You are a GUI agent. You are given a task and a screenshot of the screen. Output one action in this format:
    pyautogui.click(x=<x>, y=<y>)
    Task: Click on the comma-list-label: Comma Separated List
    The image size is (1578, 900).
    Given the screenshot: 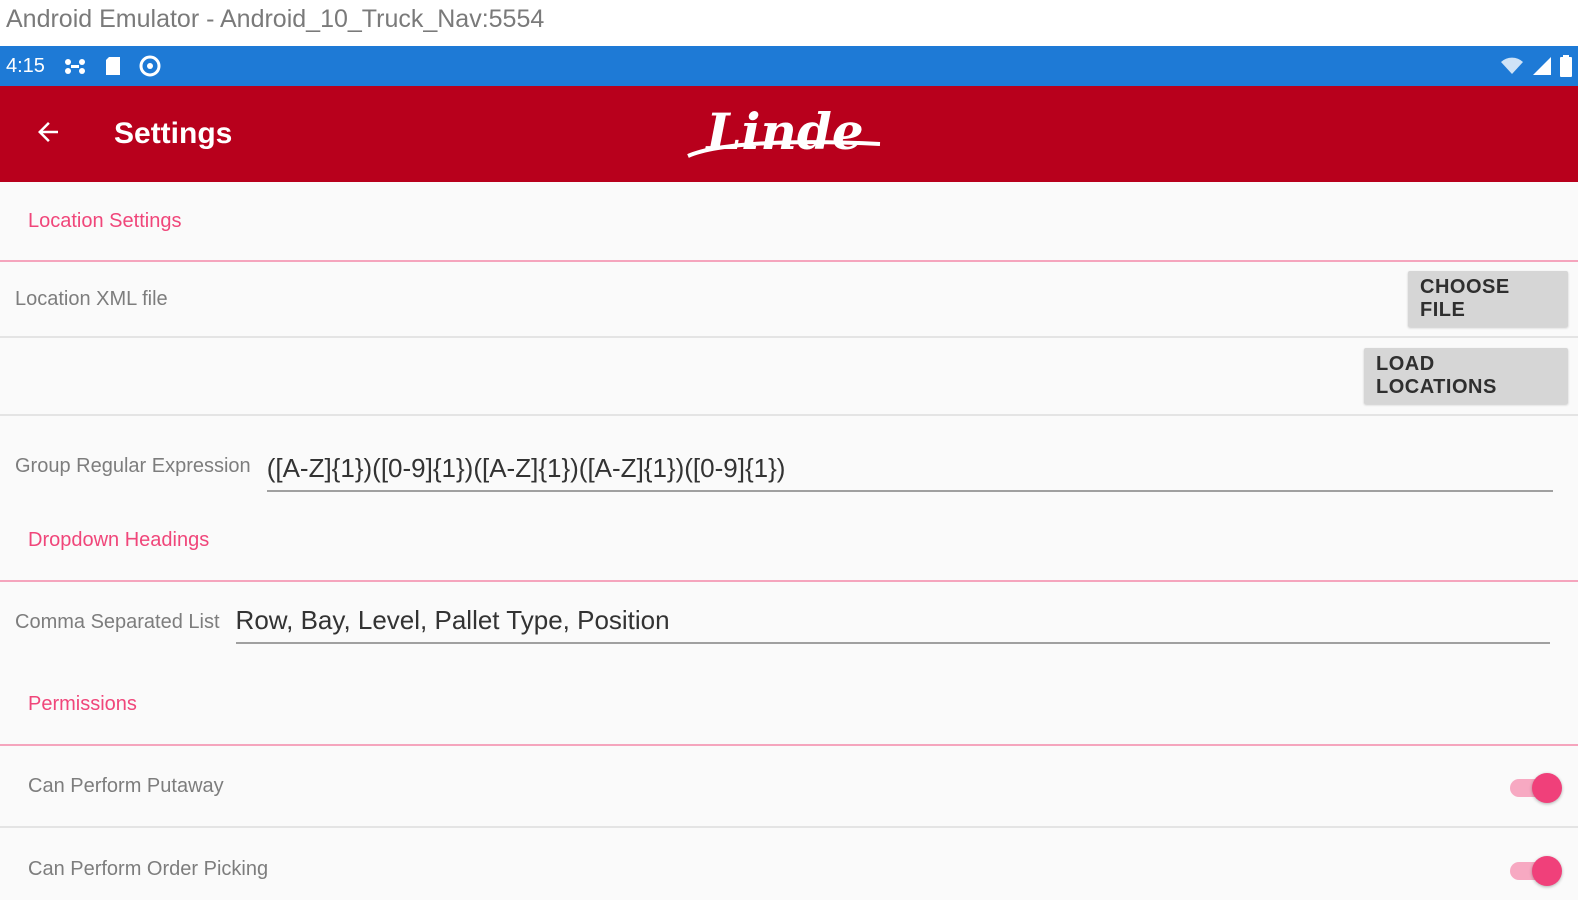 What is the action you would take?
    pyautogui.click(x=117, y=622)
    